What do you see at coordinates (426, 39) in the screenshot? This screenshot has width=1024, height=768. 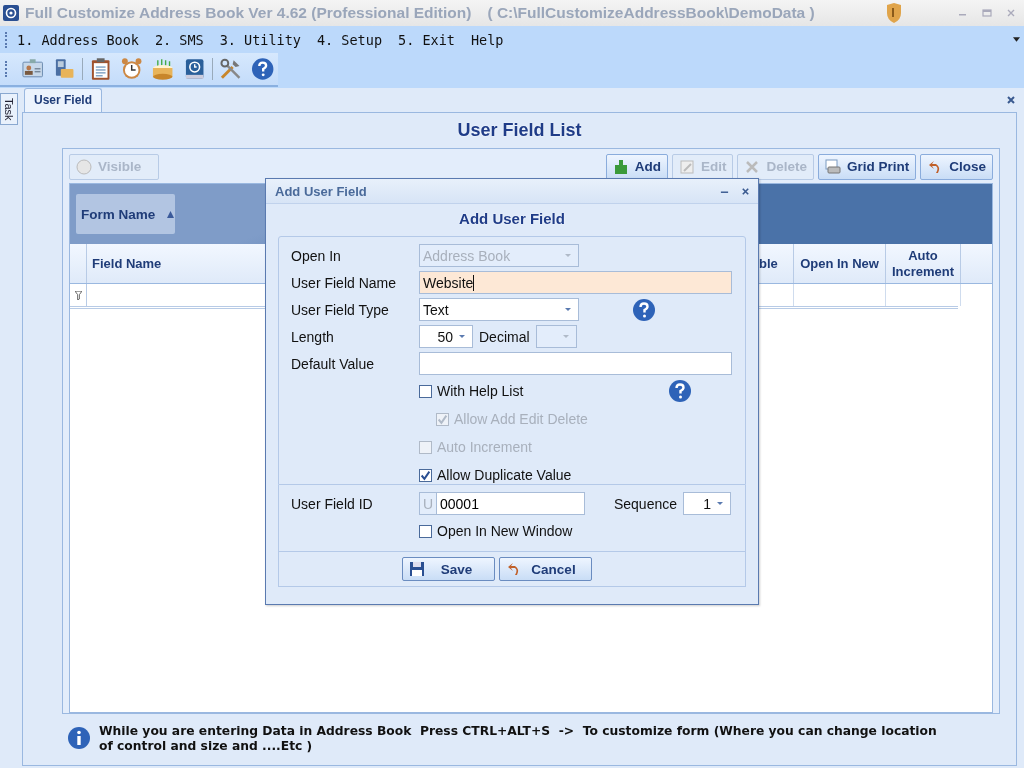 I see `menu-item: 5. Exit` at bounding box center [426, 39].